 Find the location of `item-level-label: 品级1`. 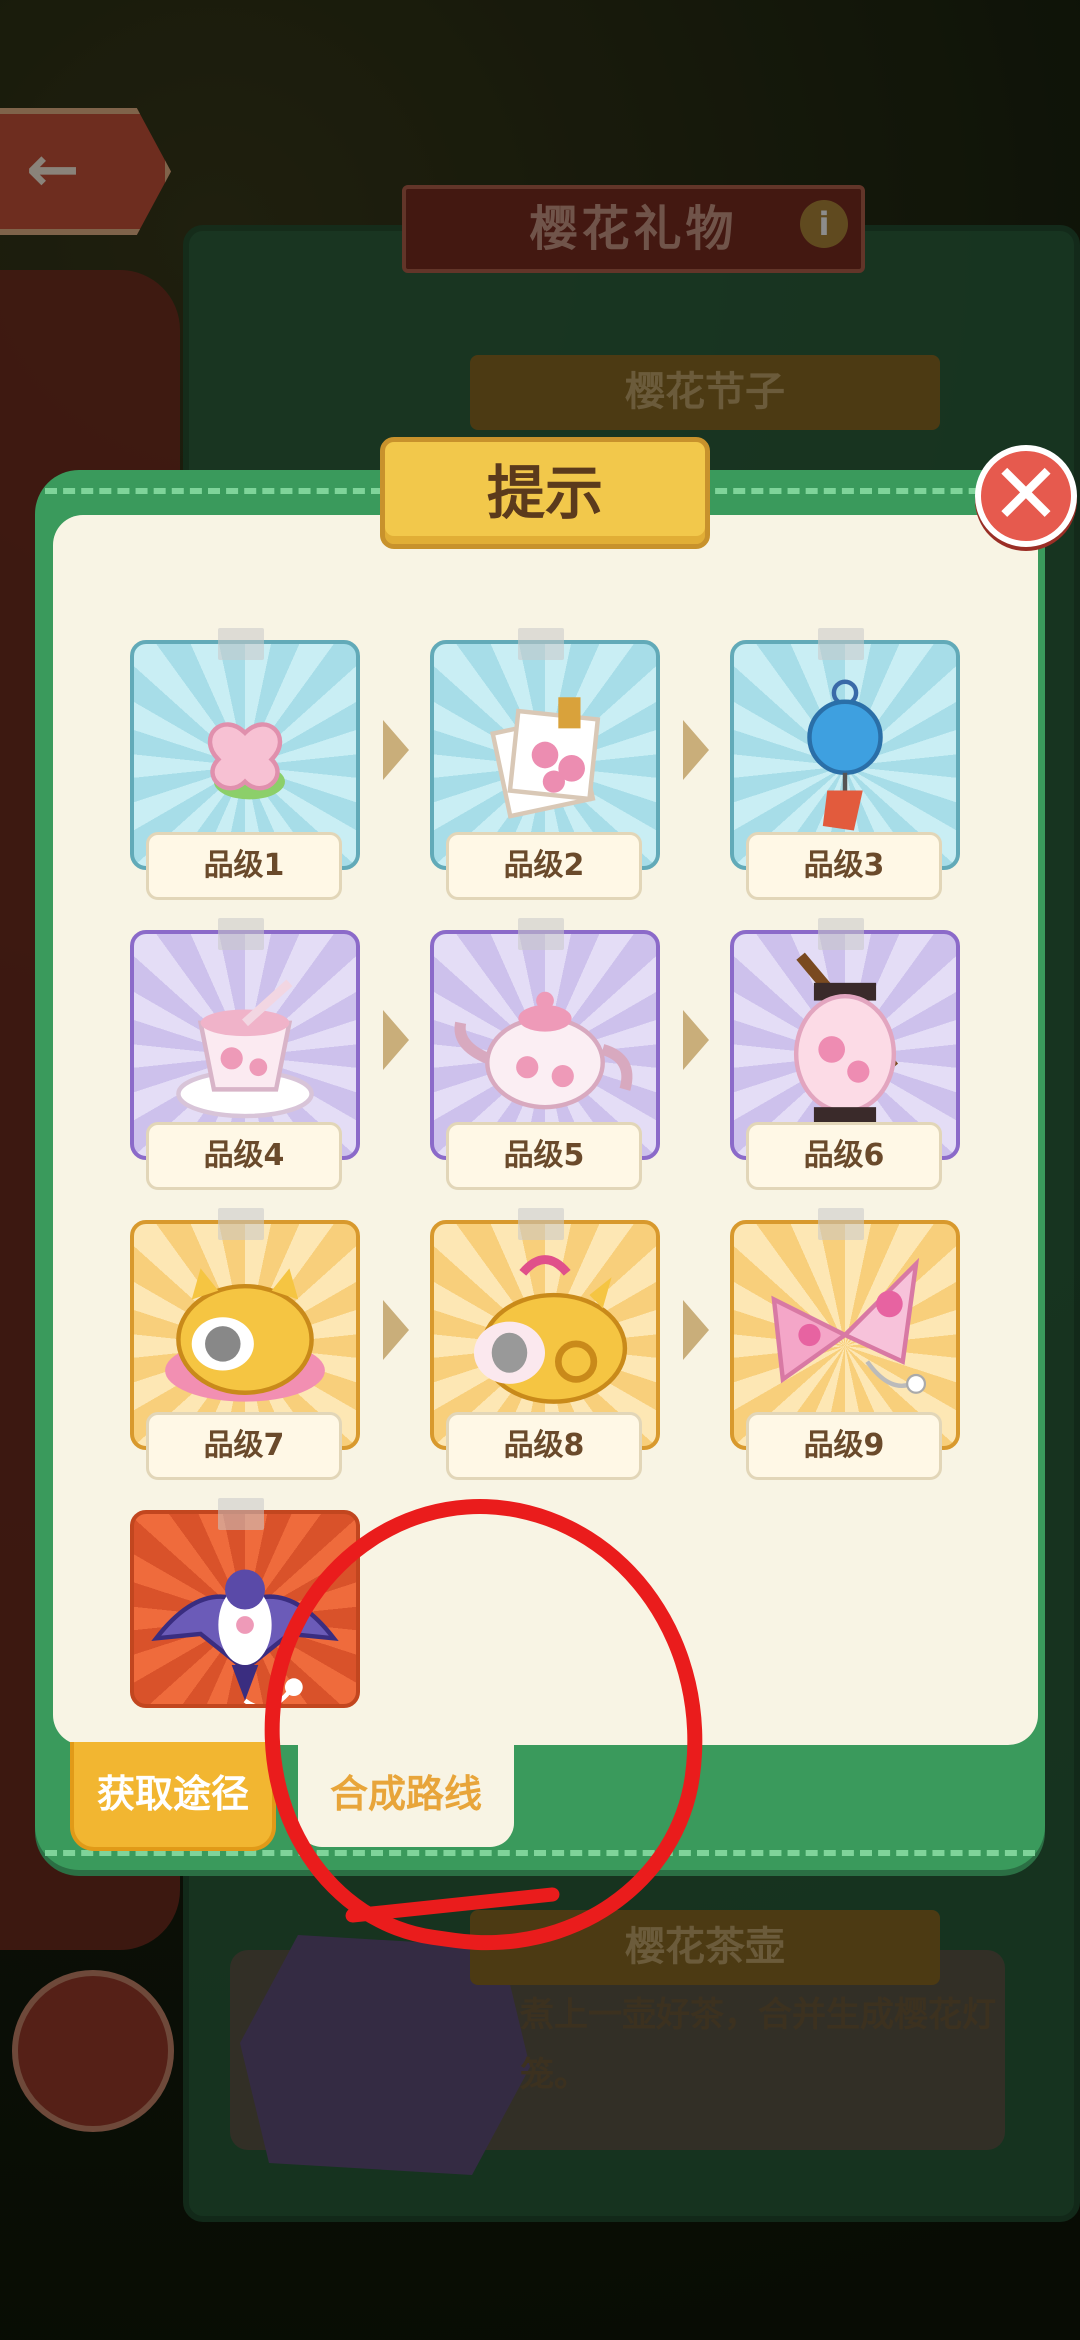

item-level-label: 品级1 is located at coordinates (244, 866).